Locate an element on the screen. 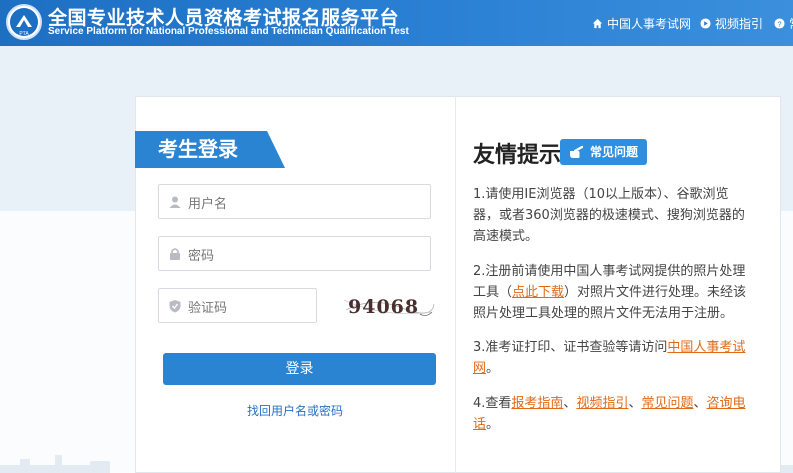 The height and width of the screenshot is (473, 793). captcha-placeholder: 验证码 is located at coordinates (208, 308).